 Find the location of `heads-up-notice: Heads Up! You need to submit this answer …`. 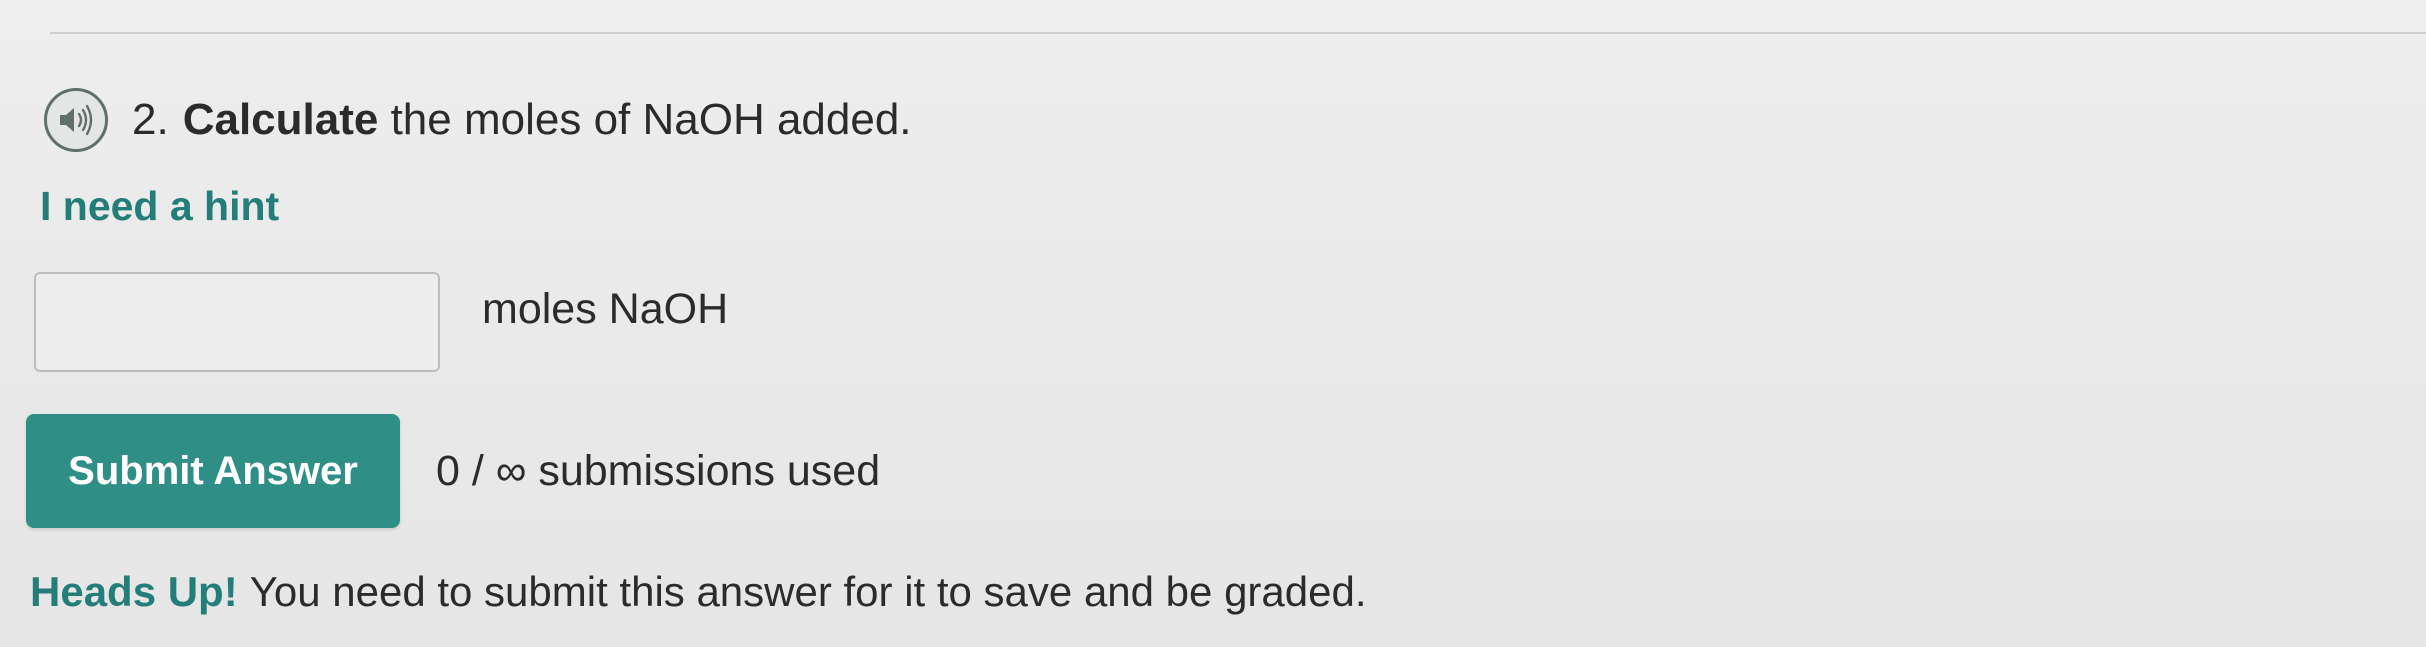

heads-up-notice: Heads Up! You need to submit this answer … is located at coordinates (698, 592).